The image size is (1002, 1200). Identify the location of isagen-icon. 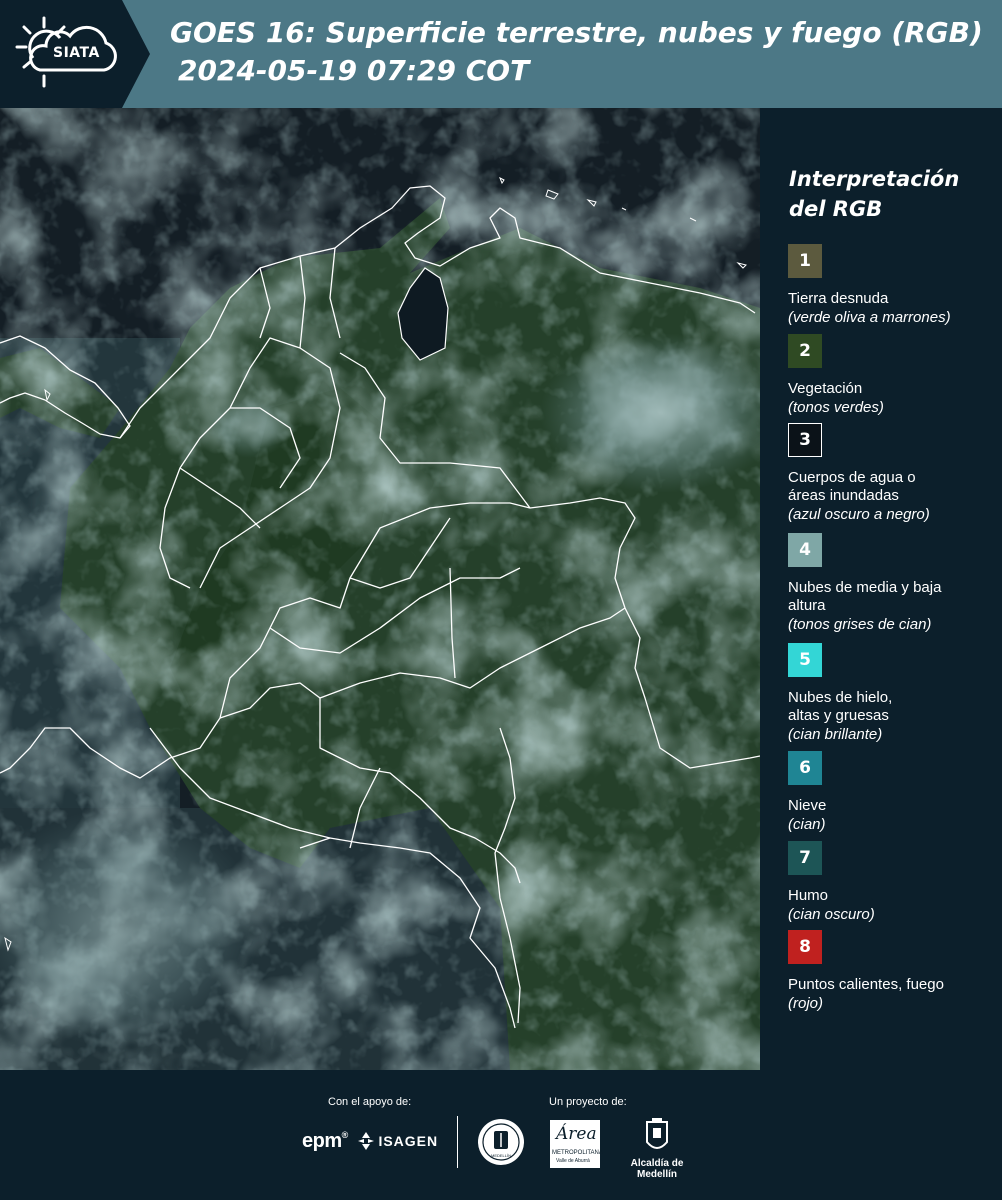
(366, 1141).